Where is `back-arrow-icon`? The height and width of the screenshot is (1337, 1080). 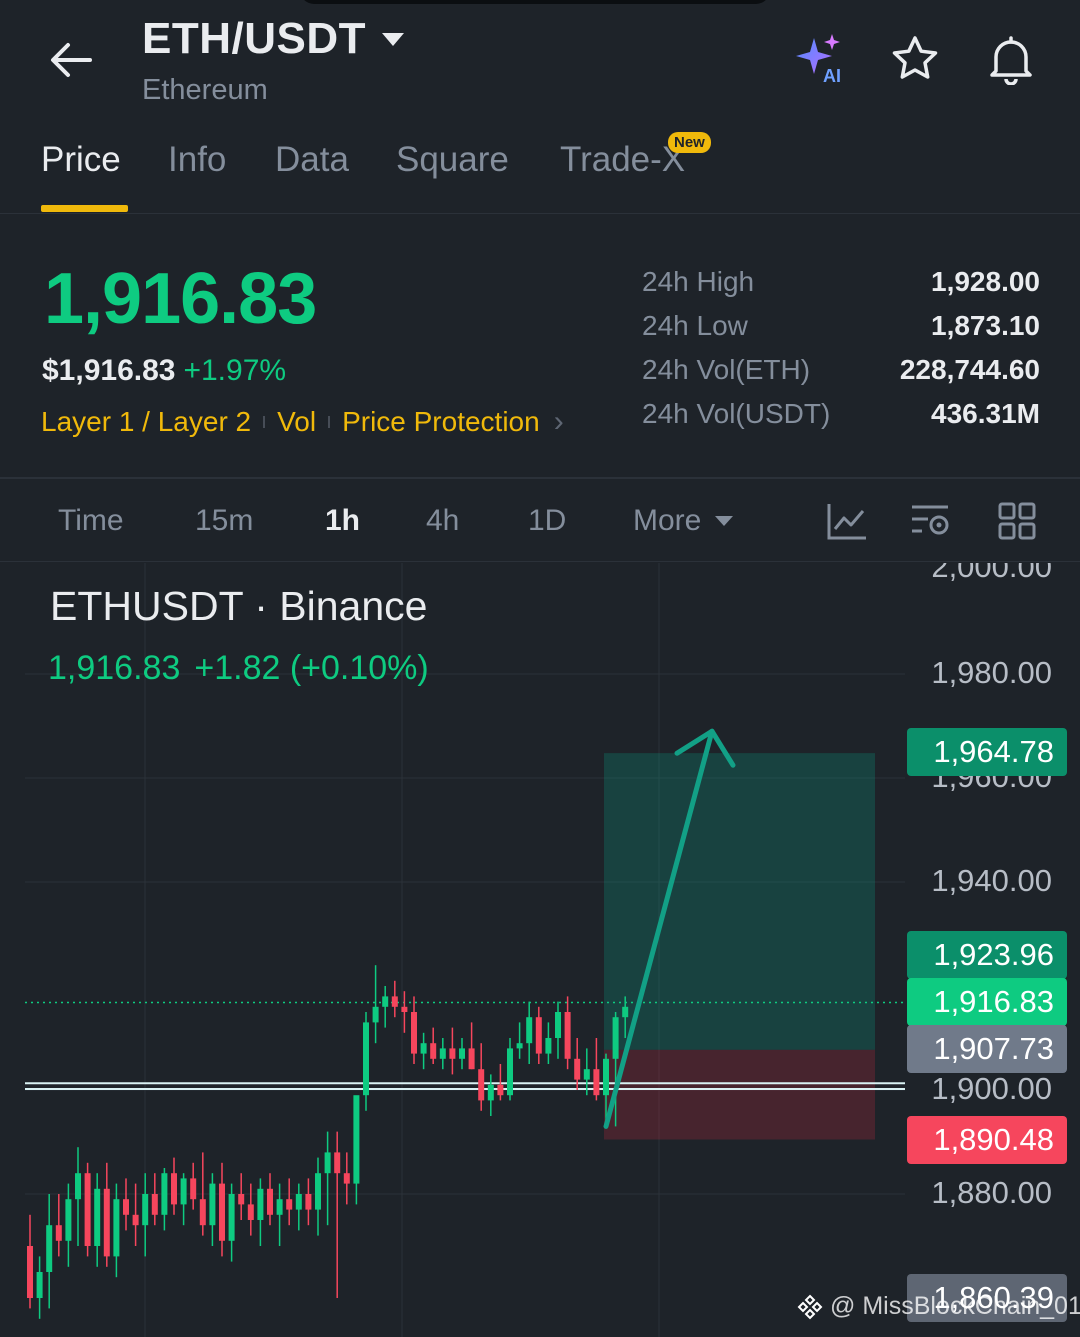
back-arrow-icon is located at coordinates (71, 60).